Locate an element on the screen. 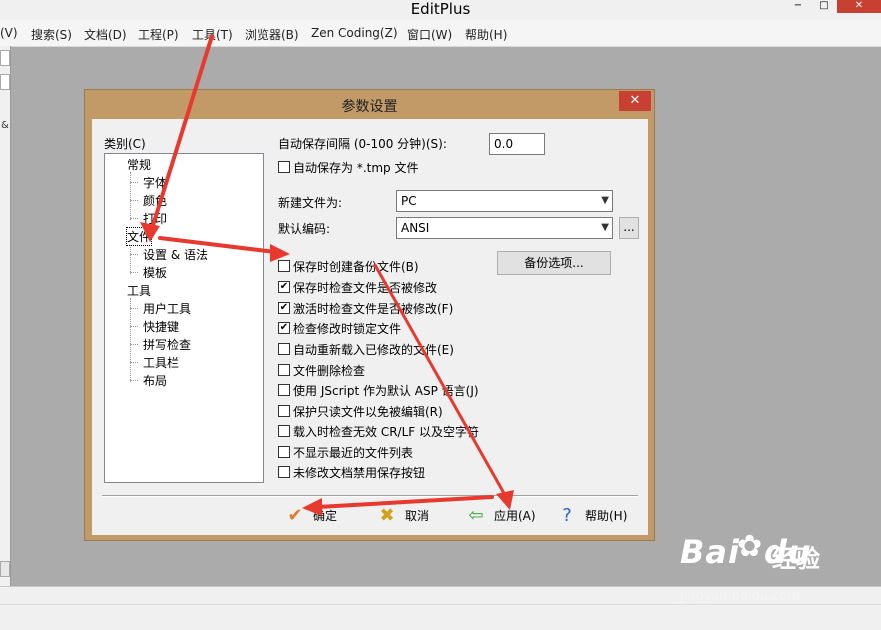  encoding-label: 默认编码: is located at coordinates (304, 229).